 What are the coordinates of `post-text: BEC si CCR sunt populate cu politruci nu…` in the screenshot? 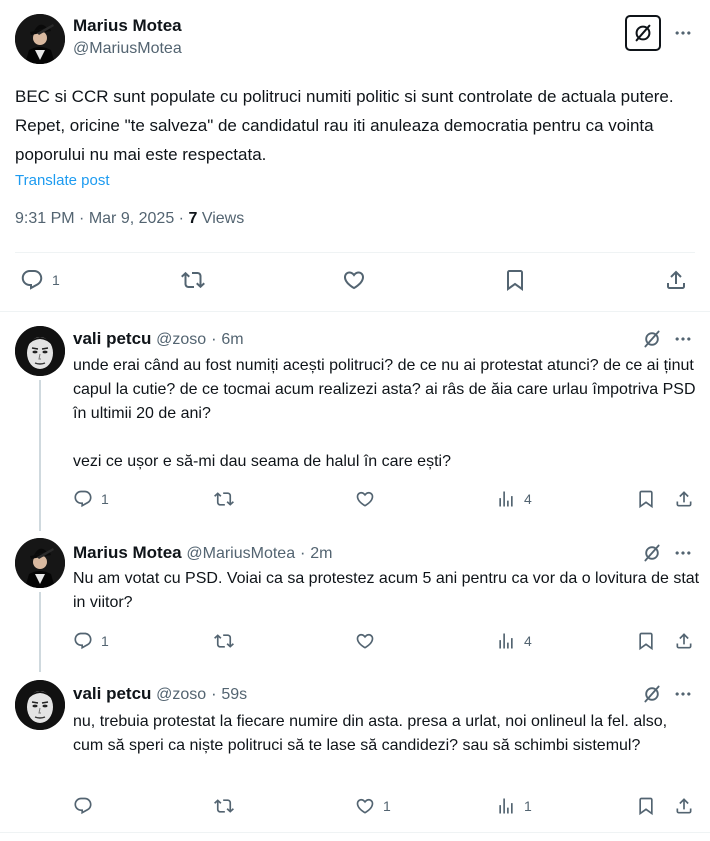 It's located at (347, 125).